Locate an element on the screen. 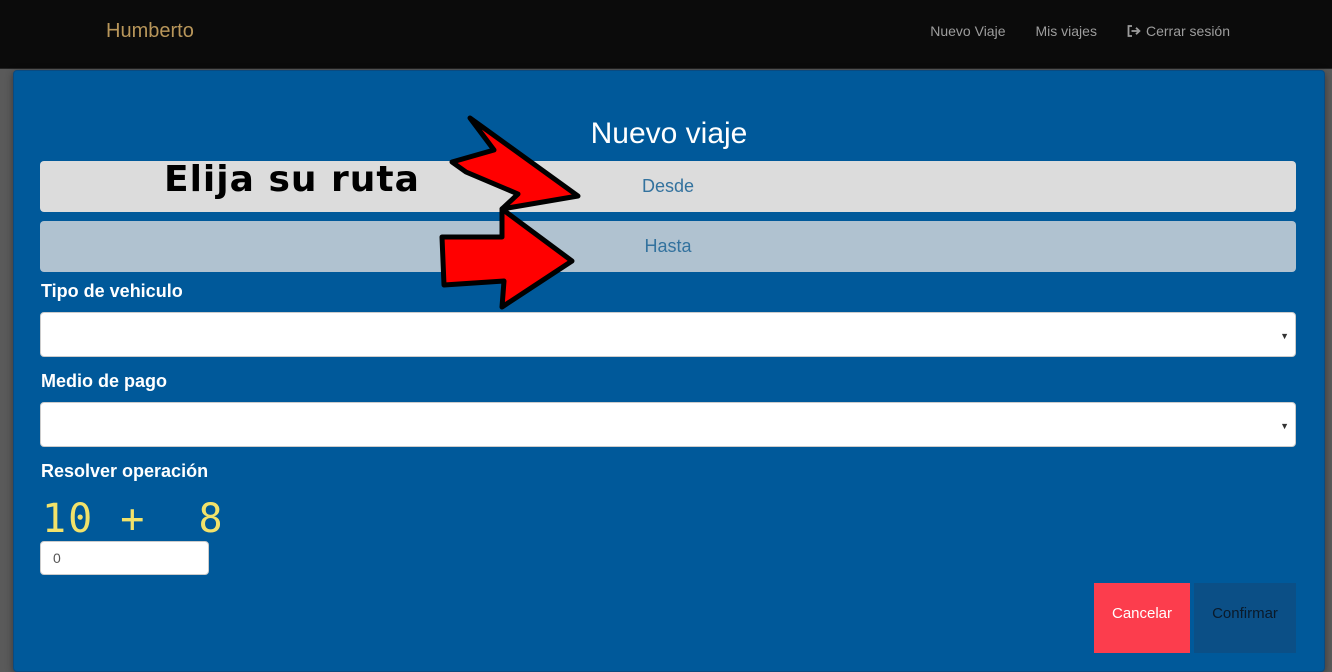  nav-my-trips-label: Mis viajes is located at coordinates (1066, 31).